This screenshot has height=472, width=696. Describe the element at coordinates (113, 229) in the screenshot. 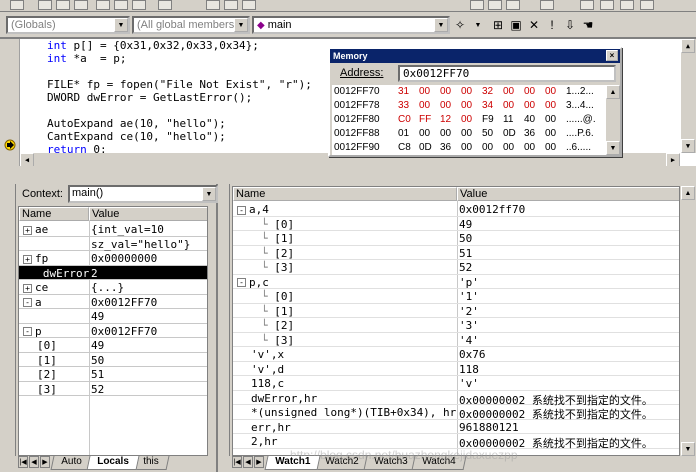

I see `variable-row: + ae {int_val=10` at that location.